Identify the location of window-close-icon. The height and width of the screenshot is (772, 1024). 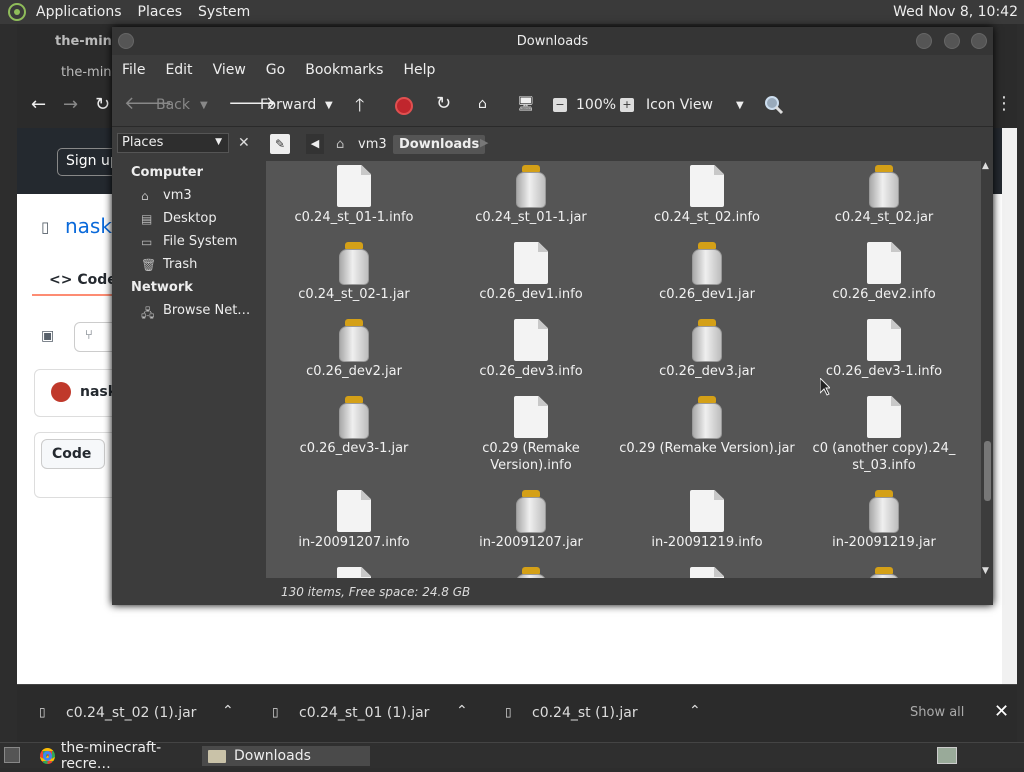
(979, 41).